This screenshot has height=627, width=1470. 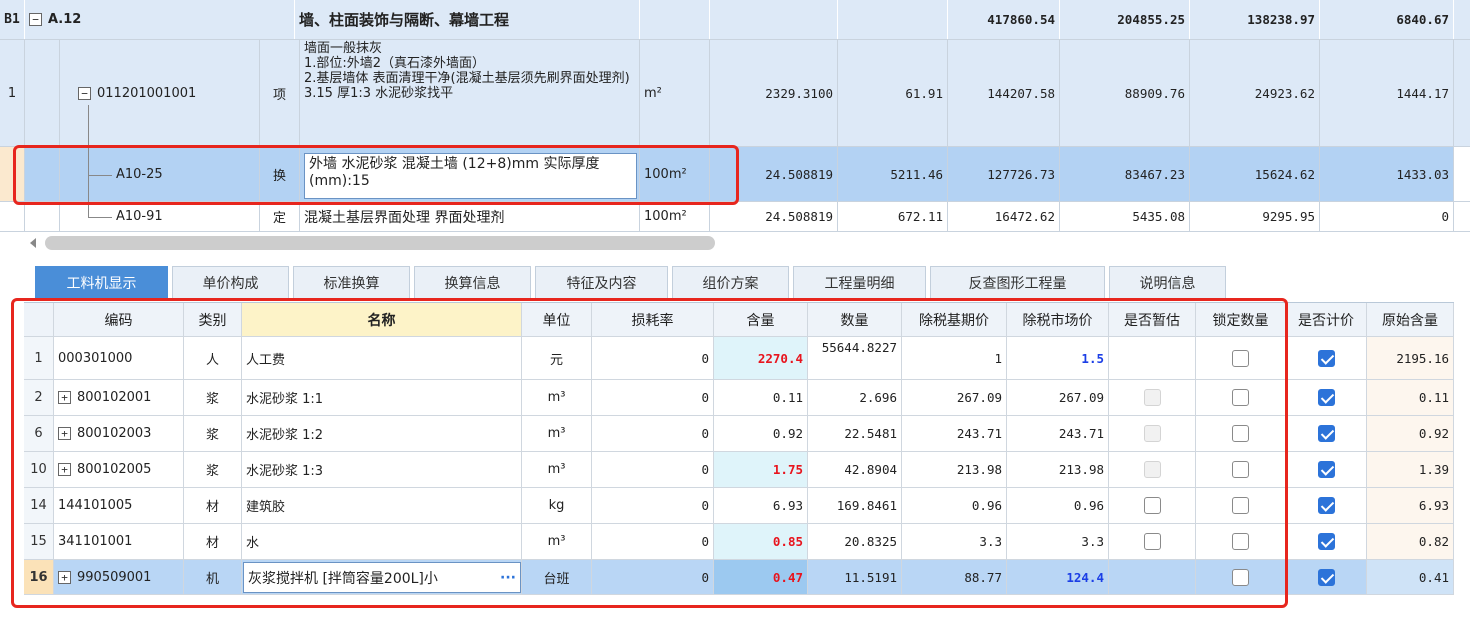 What do you see at coordinates (1326, 319) in the screenshot?
I see `col-header-priced: 是否计价` at bounding box center [1326, 319].